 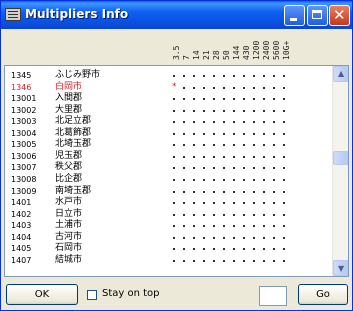 I want to click on bottom-bar: OK Stay on top Go, so click(x=176, y=294).